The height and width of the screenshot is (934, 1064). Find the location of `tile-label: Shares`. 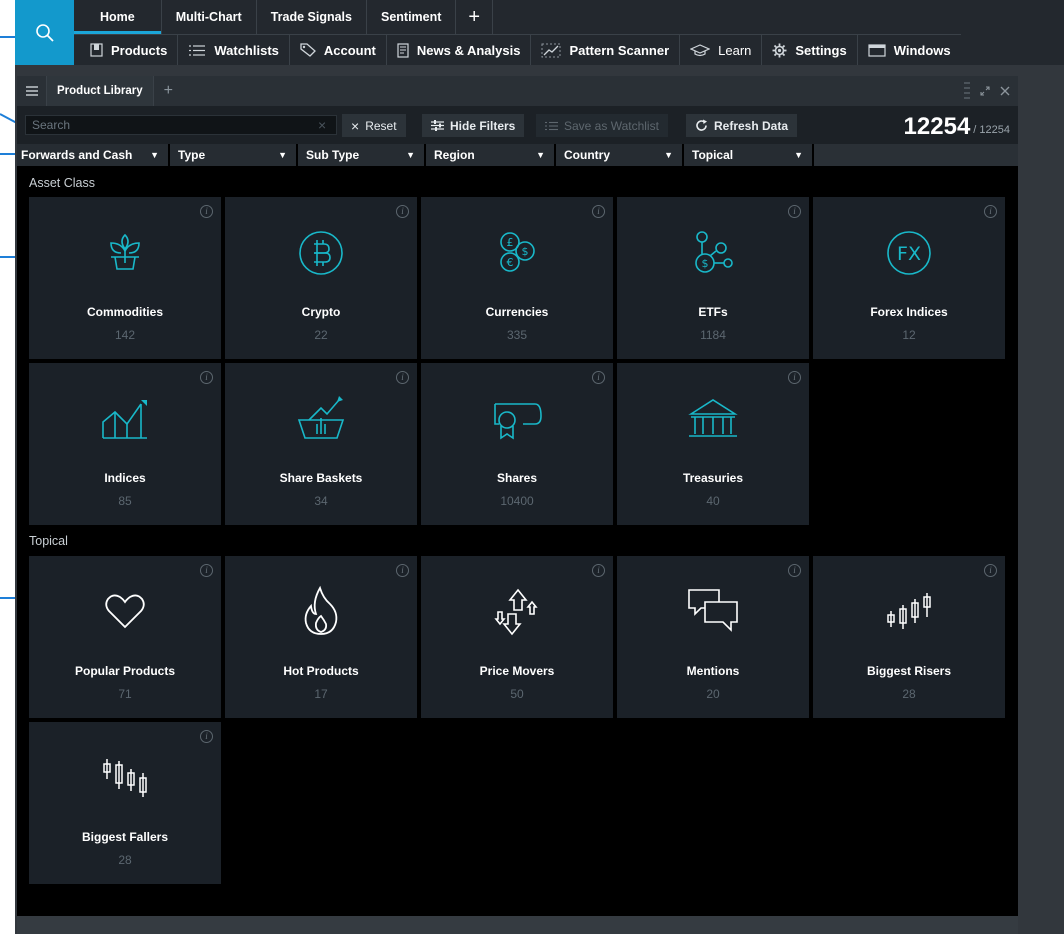

tile-label: Shares is located at coordinates (517, 478).